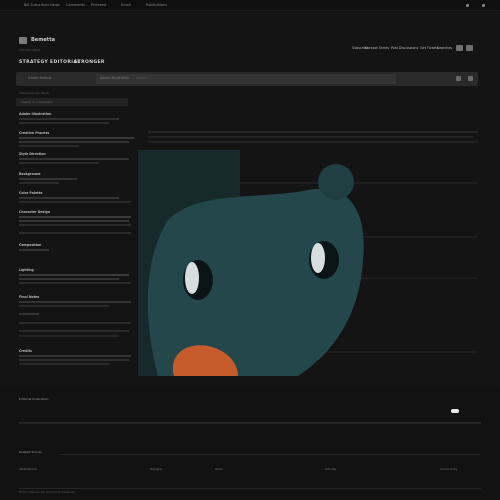 The height and width of the screenshot is (500, 500). What do you see at coordinates (31, 193) in the screenshot?
I see `section-heading: Color Palette` at bounding box center [31, 193].